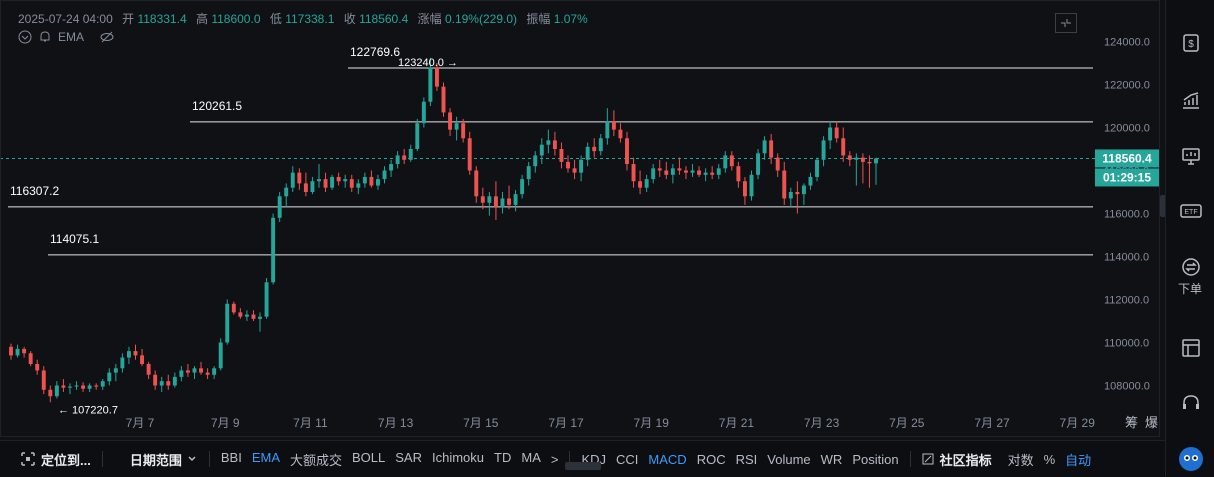 Image resolution: width=1214 pixels, height=477 pixels. What do you see at coordinates (1050, 459) in the screenshot?
I see `percent-scale-toggle: %` at bounding box center [1050, 459].